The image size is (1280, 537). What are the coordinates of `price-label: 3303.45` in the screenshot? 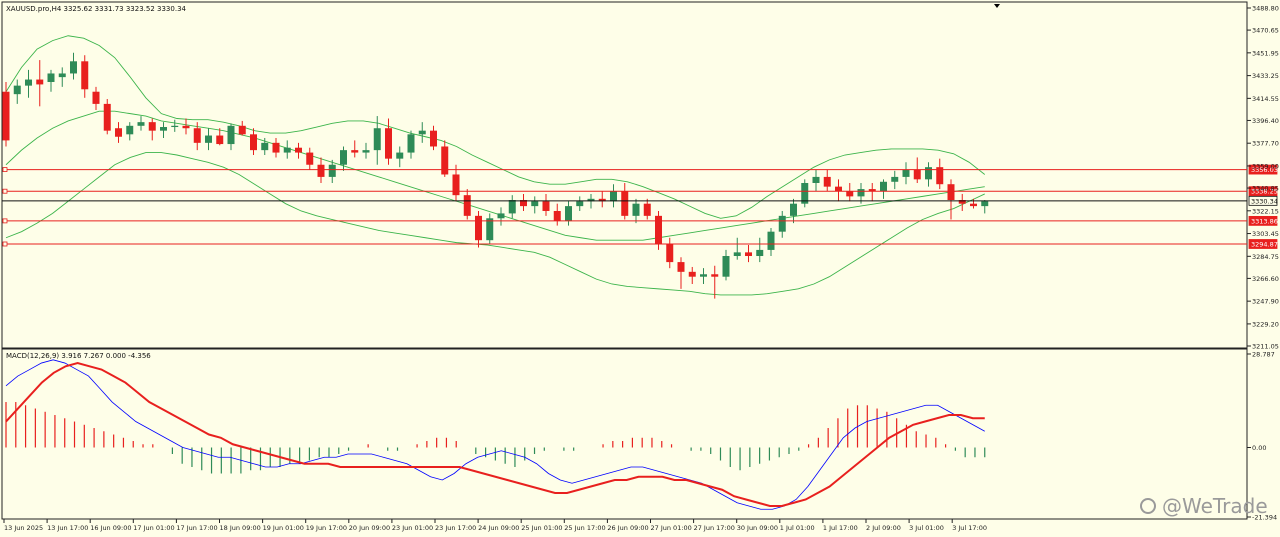 It's located at (1265, 234).